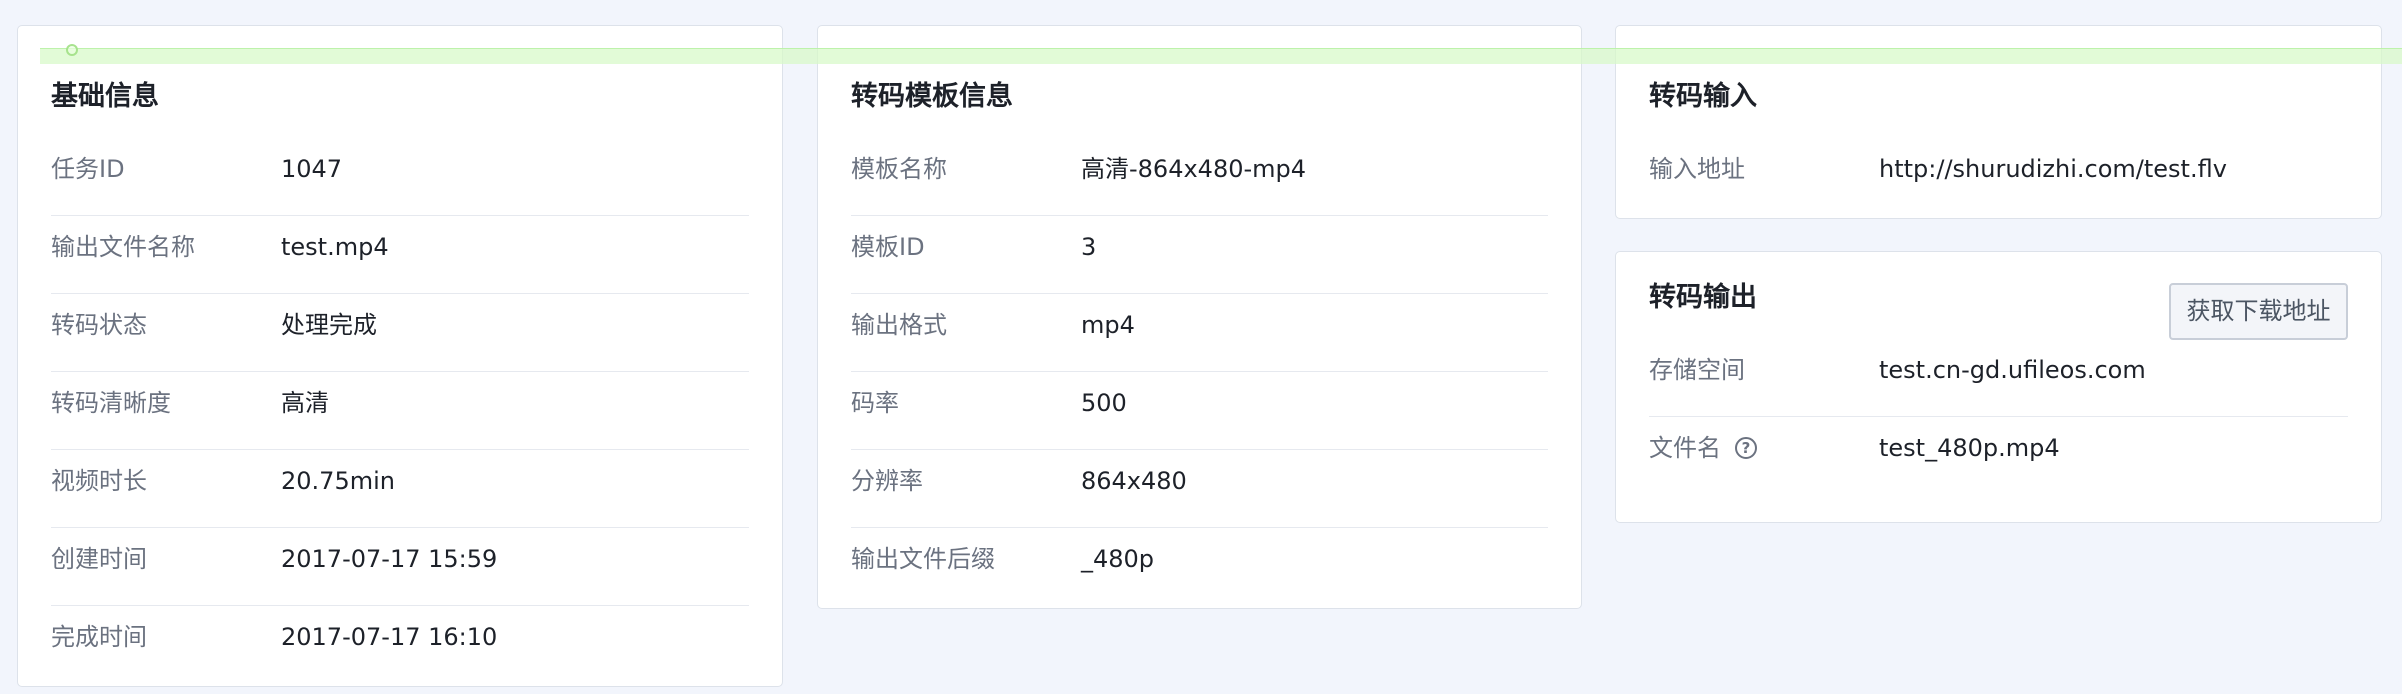 This screenshot has height=694, width=2402. What do you see at coordinates (1685, 448) in the screenshot?
I see `row-label-text: 文件名` at bounding box center [1685, 448].